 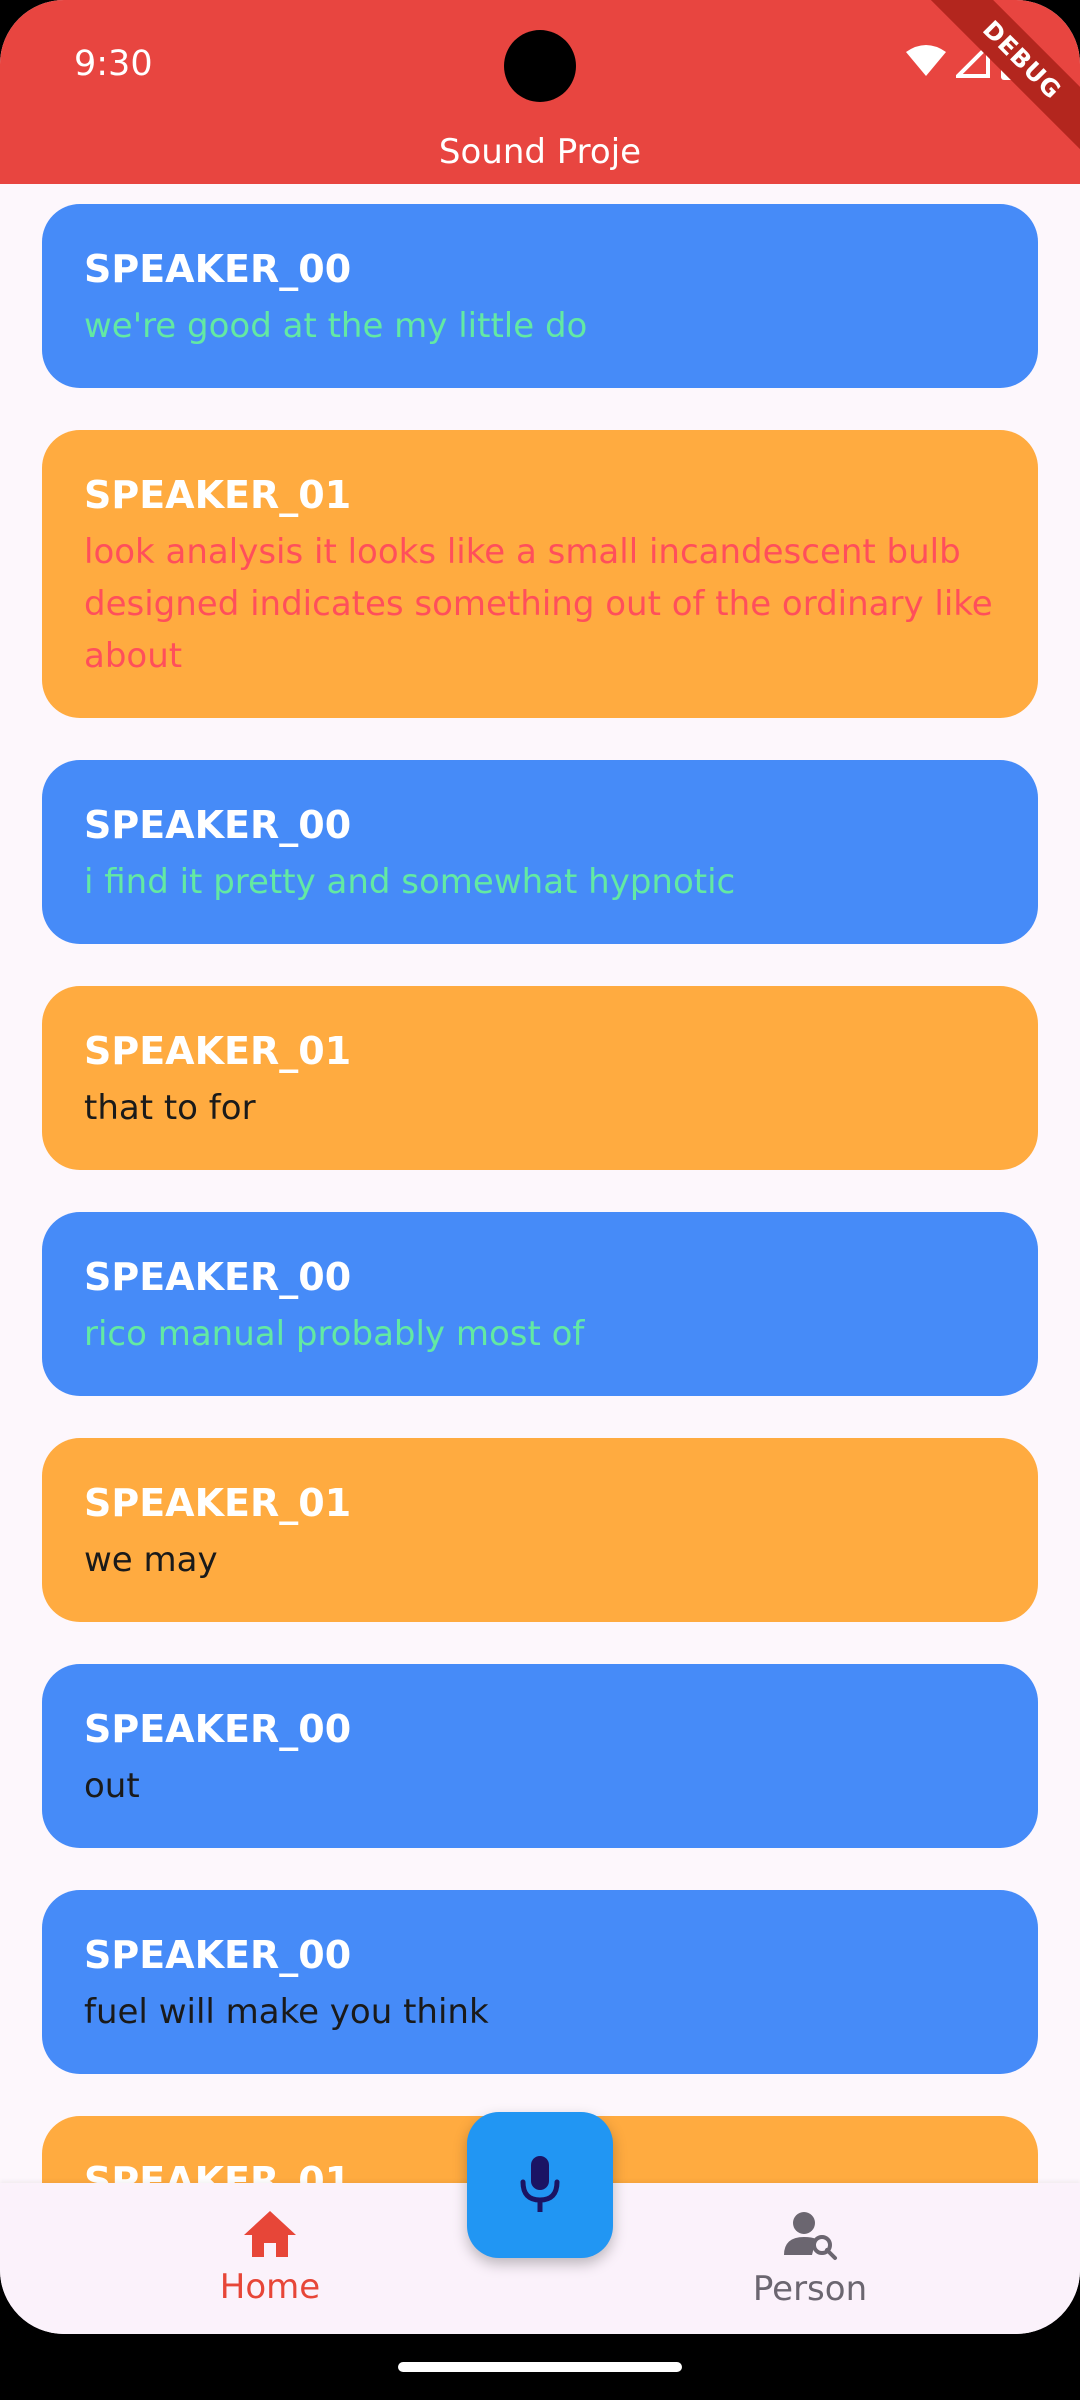 I want to click on camera-cutout, so click(x=540, y=66).